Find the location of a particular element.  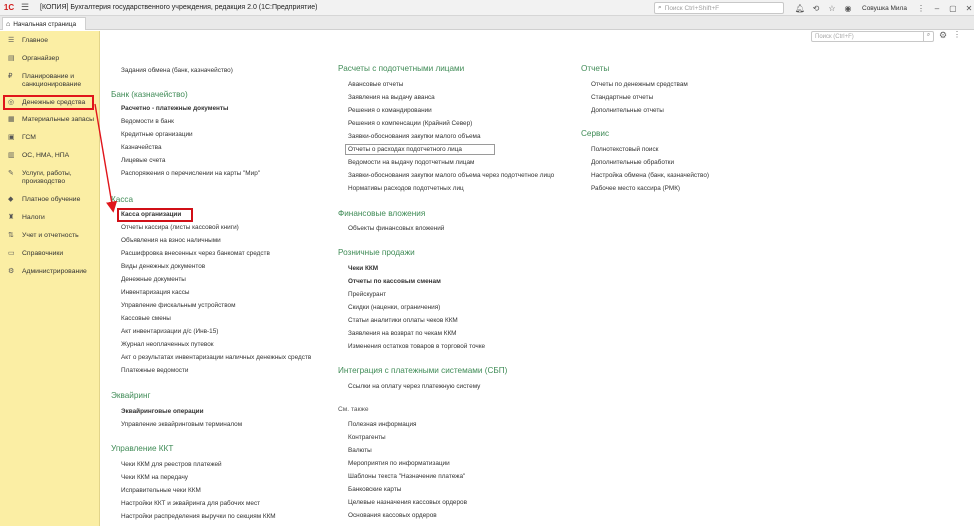

link-see-also-3: Мероприятия по информатизации is located at coordinates (399, 463).